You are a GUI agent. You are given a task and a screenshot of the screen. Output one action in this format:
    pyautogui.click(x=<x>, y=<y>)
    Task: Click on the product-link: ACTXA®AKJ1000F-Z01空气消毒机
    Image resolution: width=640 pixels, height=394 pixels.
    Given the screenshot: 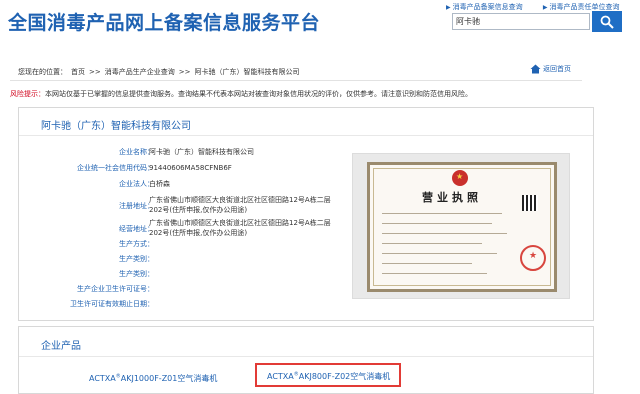 What is the action you would take?
    pyautogui.click(x=153, y=378)
    